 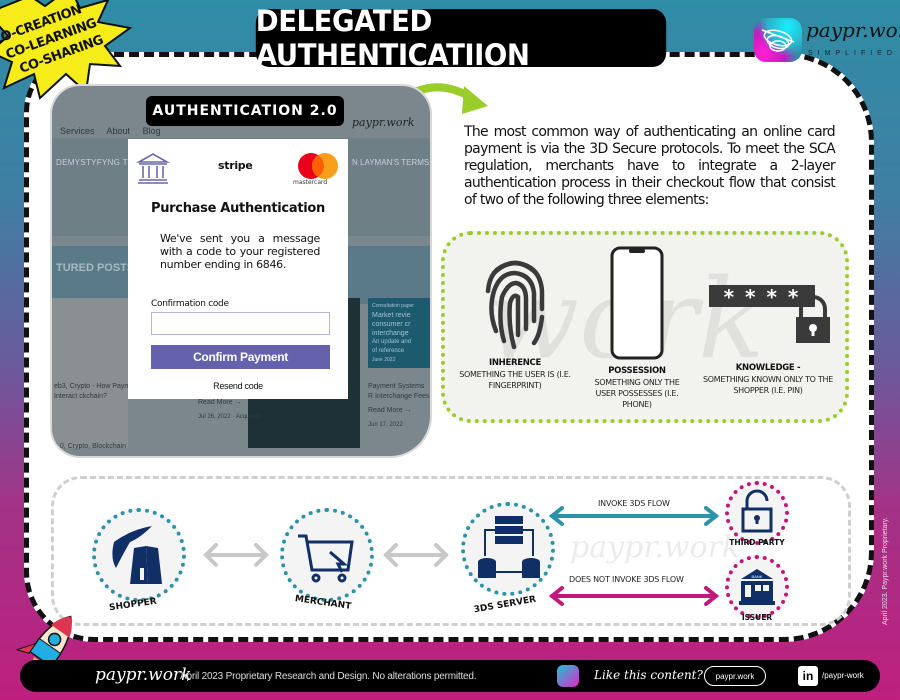 What do you see at coordinates (757, 576) in the screenshot?
I see `bank-sign: BANK` at bounding box center [757, 576].